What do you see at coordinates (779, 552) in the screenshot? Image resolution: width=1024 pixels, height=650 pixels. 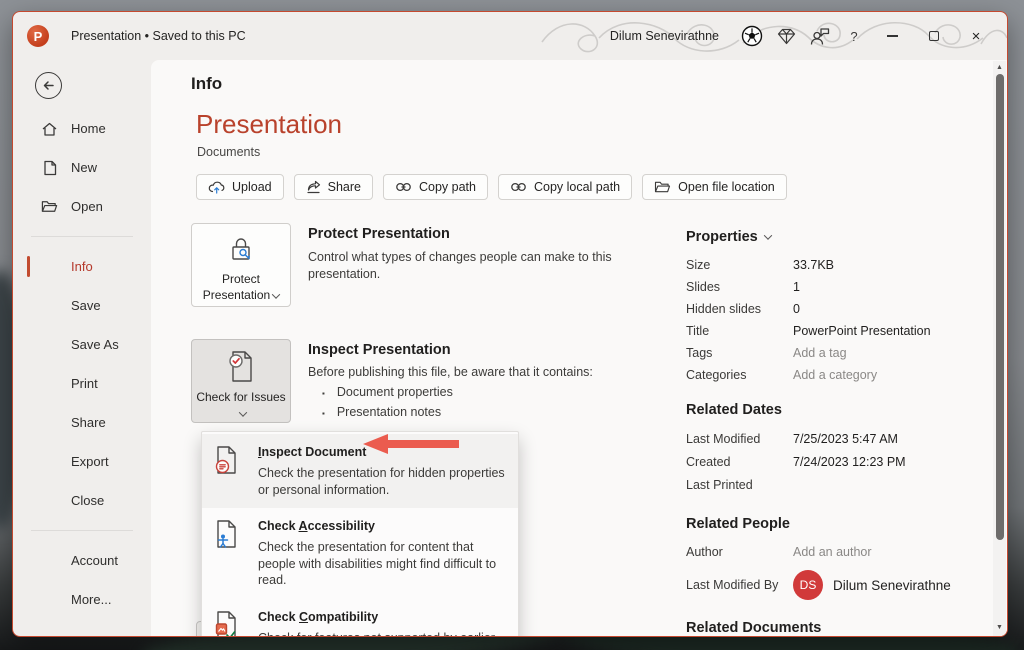 I see `author-row: Author Add an author` at bounding box center [779, 552].